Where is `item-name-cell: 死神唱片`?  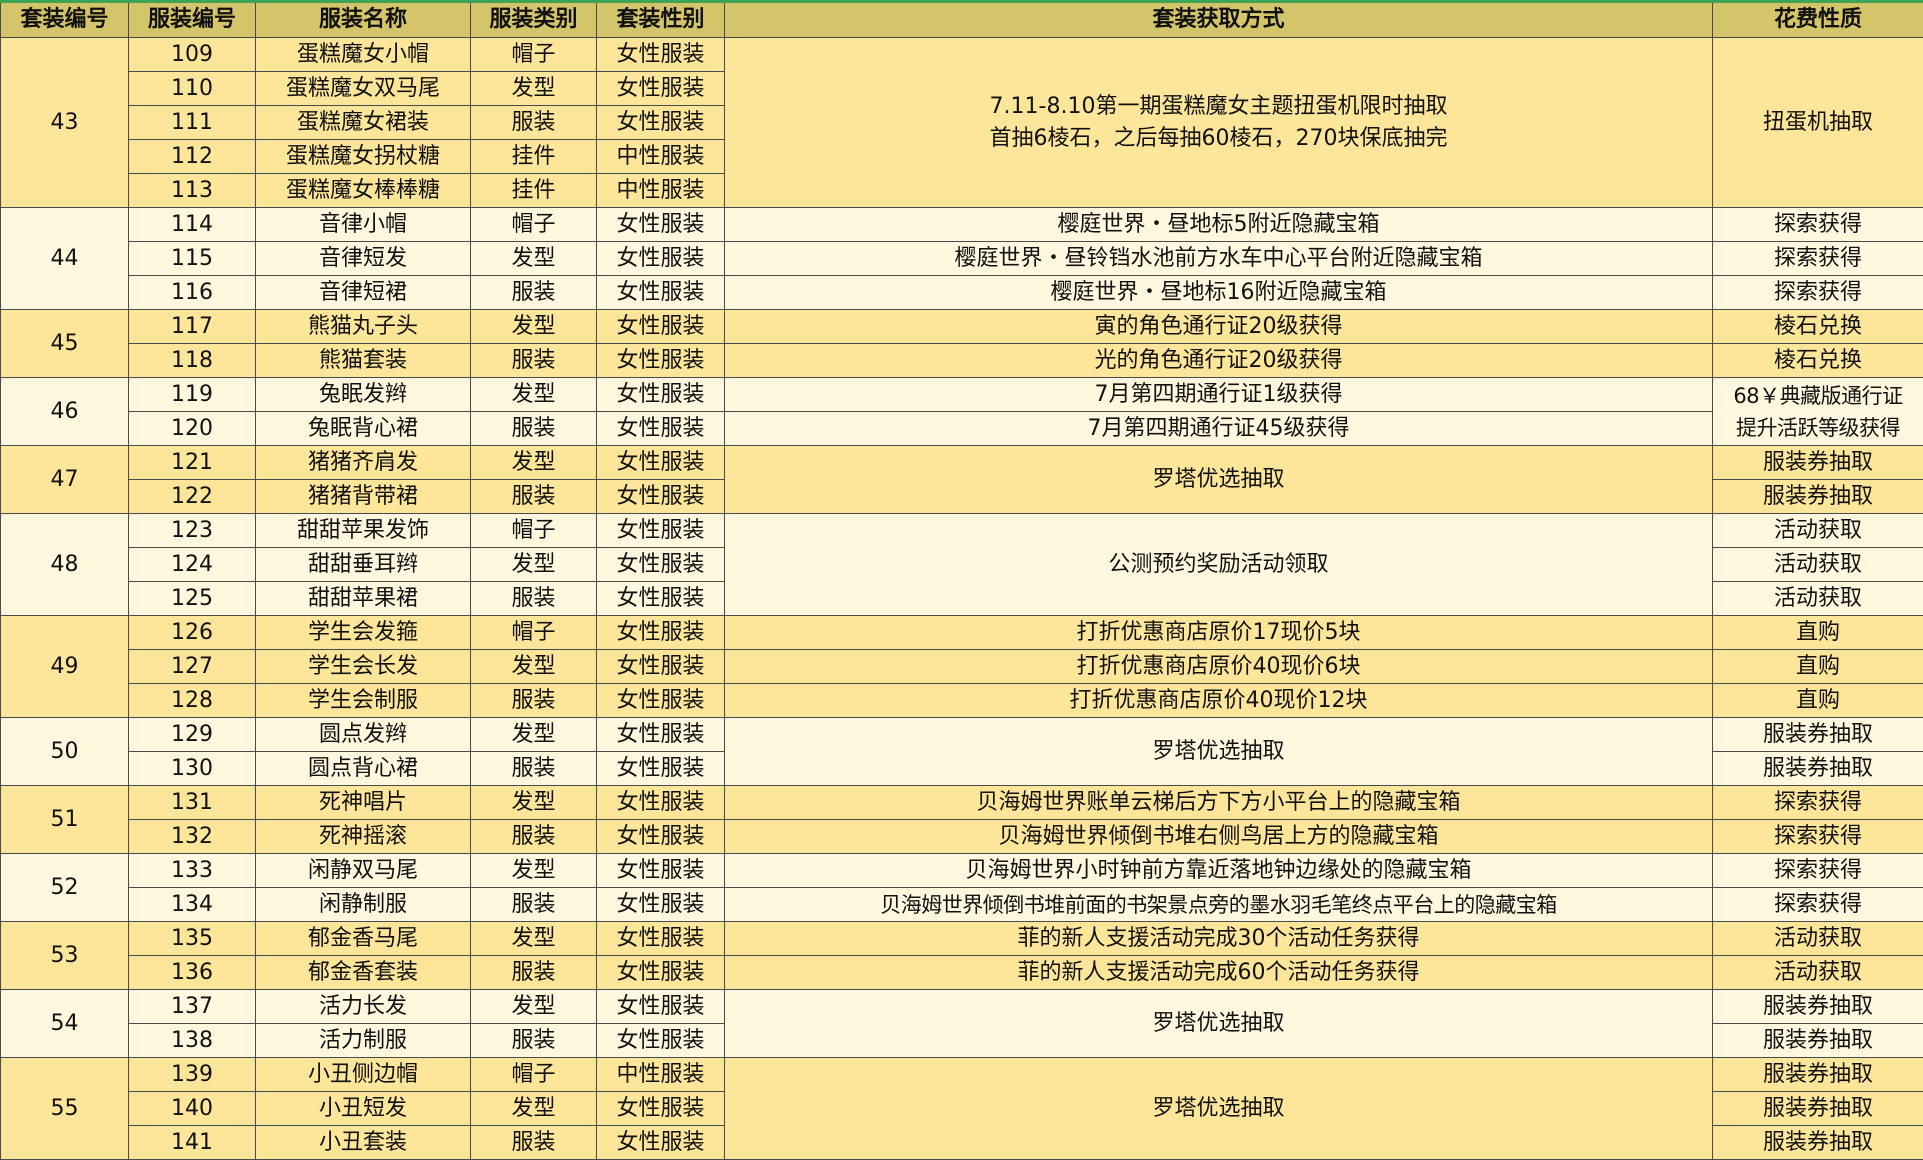 item-name-cell: 死神唱片 is located at coordinates (363, 803).